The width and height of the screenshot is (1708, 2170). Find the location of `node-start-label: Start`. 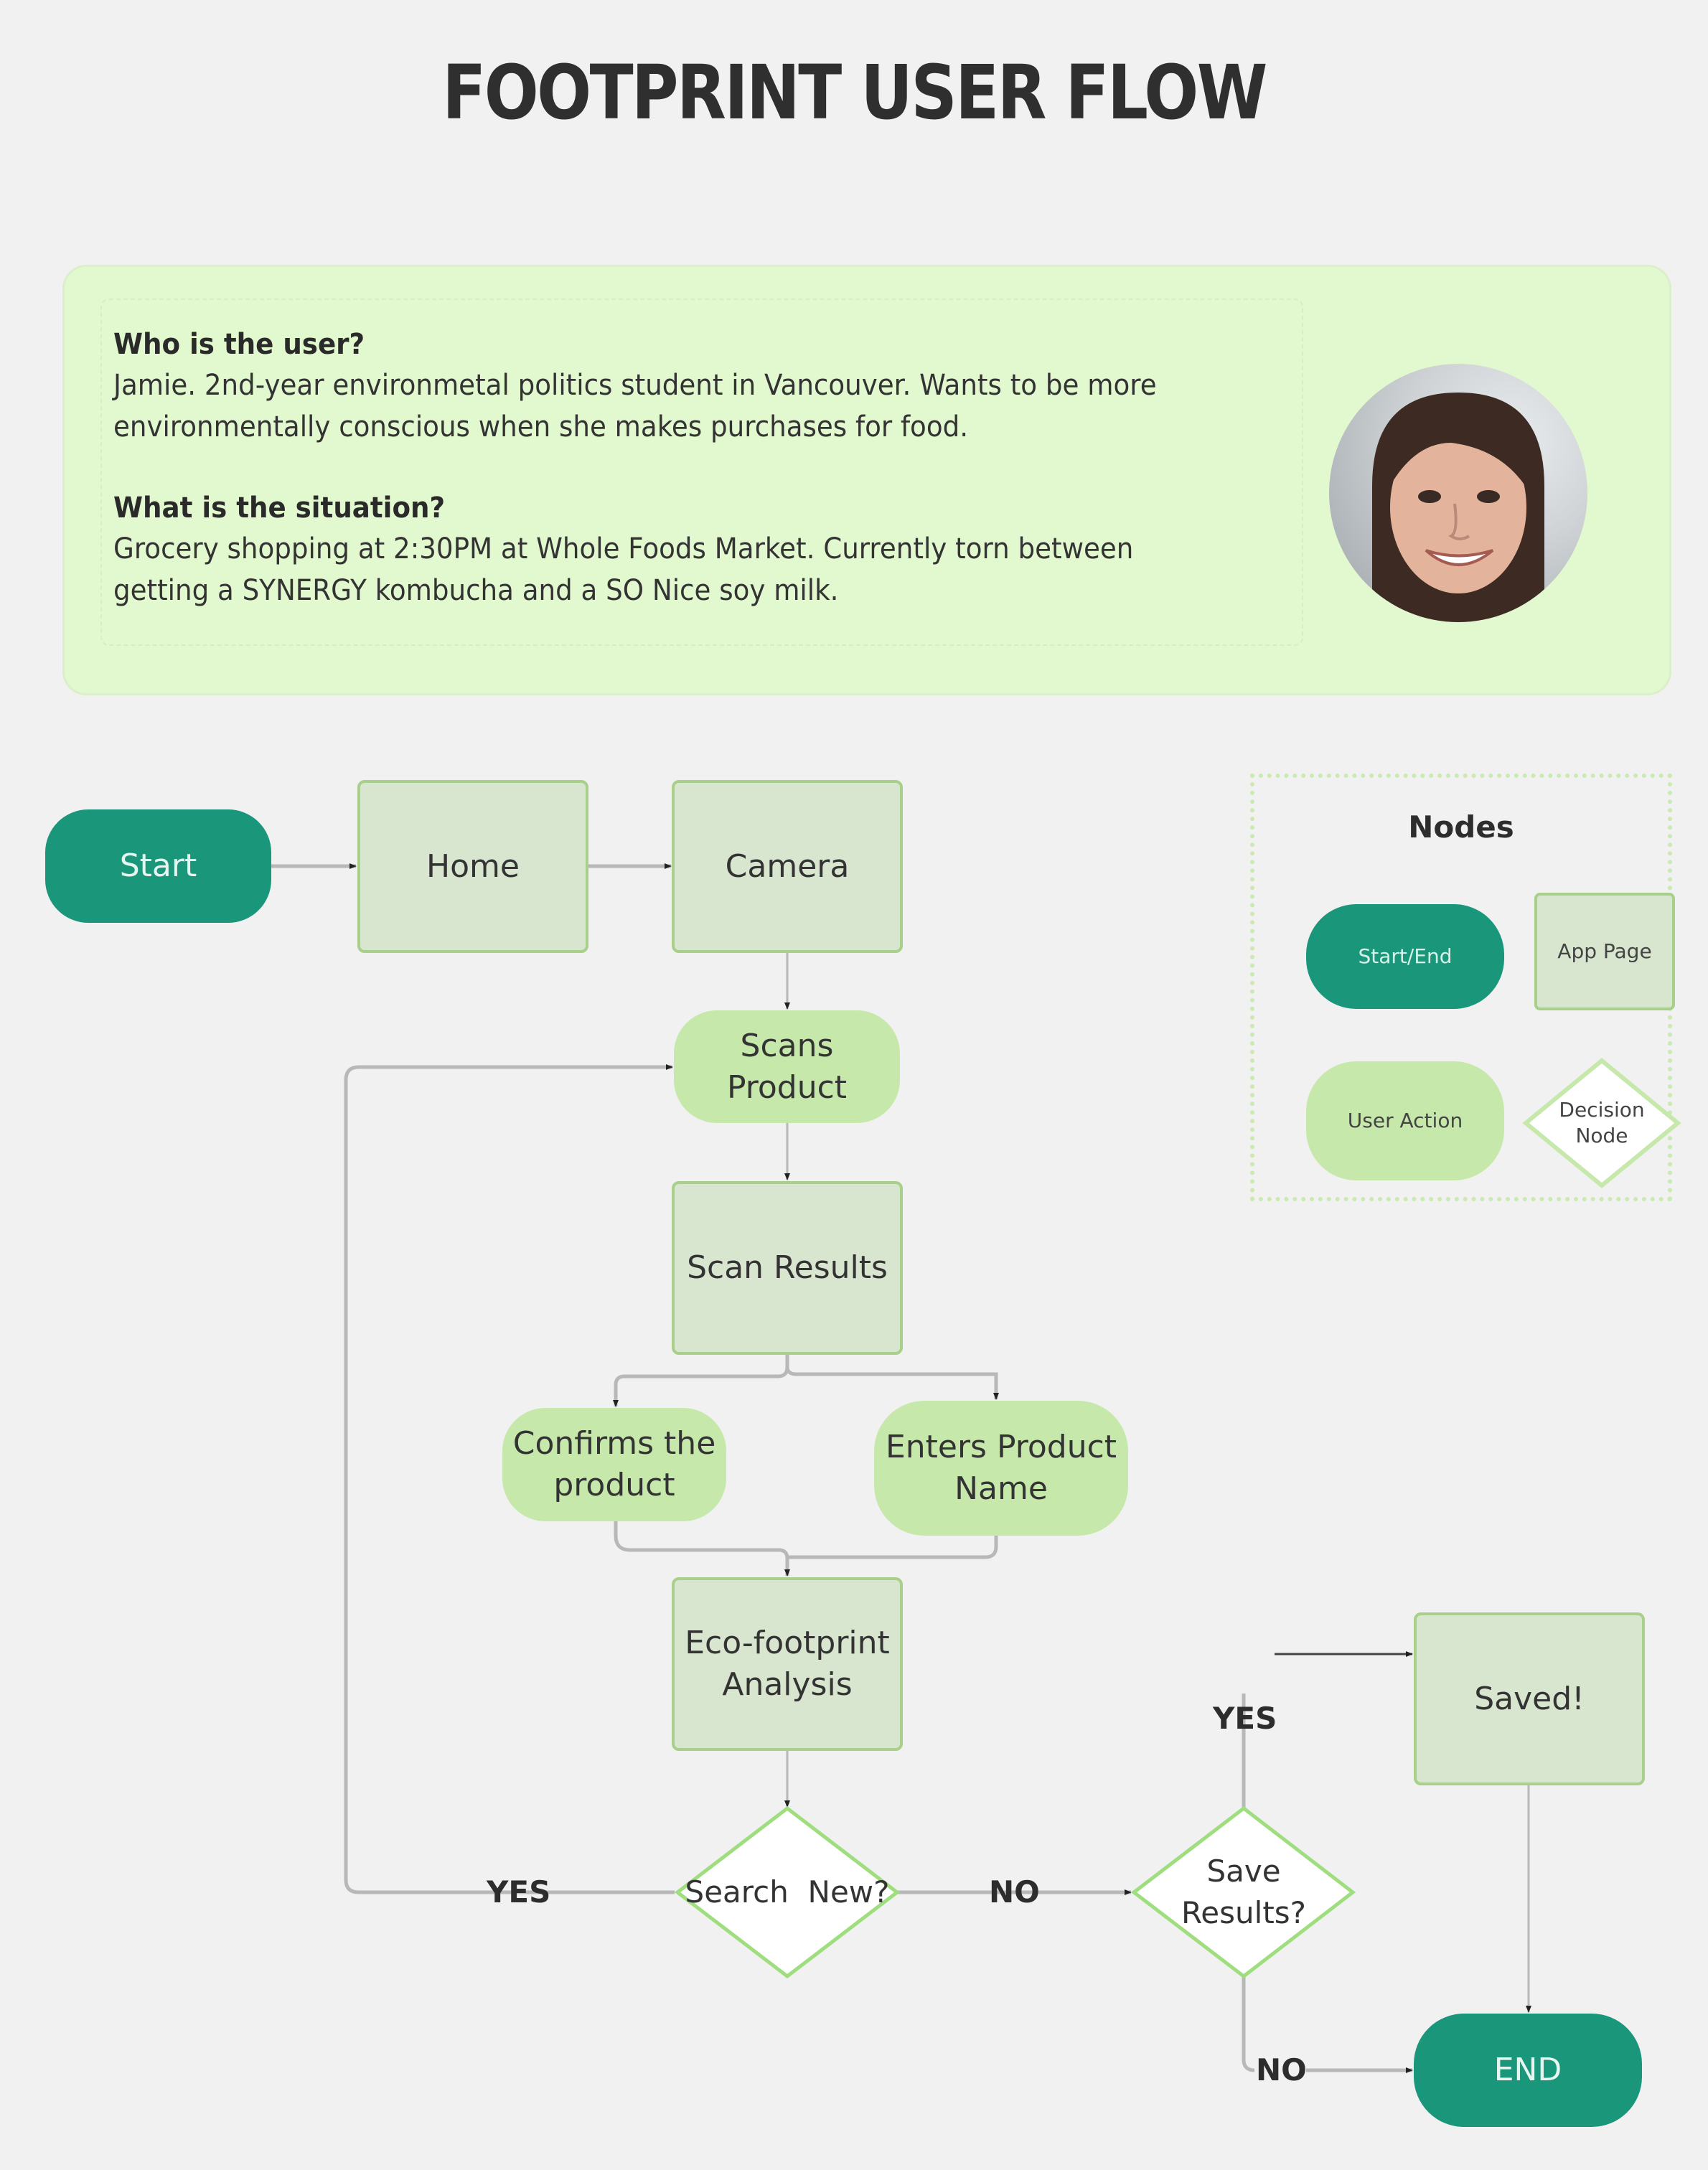

node-start-label: Start is located at coordinates (158, 865).